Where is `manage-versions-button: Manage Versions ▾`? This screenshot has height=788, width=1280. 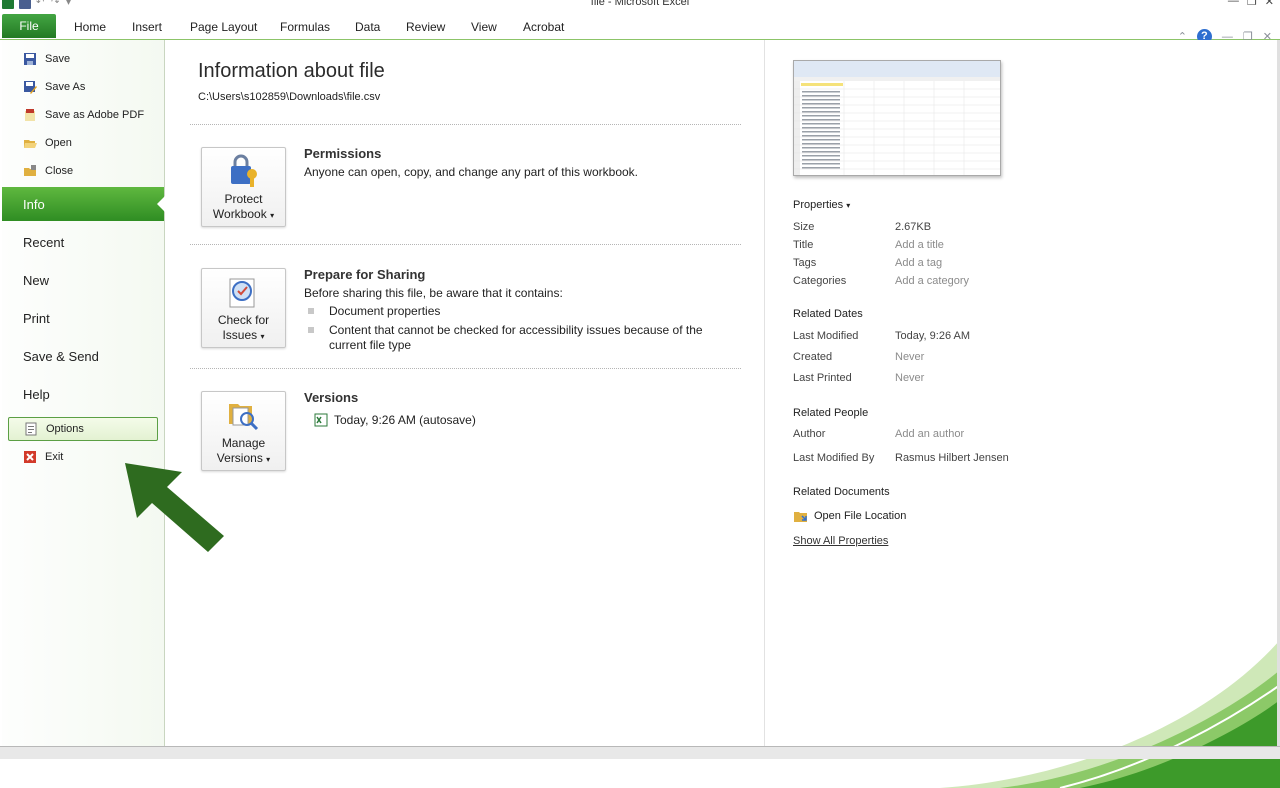
manage-versions-button: Manage Versions ▾ is located at coordinates (243, 431).